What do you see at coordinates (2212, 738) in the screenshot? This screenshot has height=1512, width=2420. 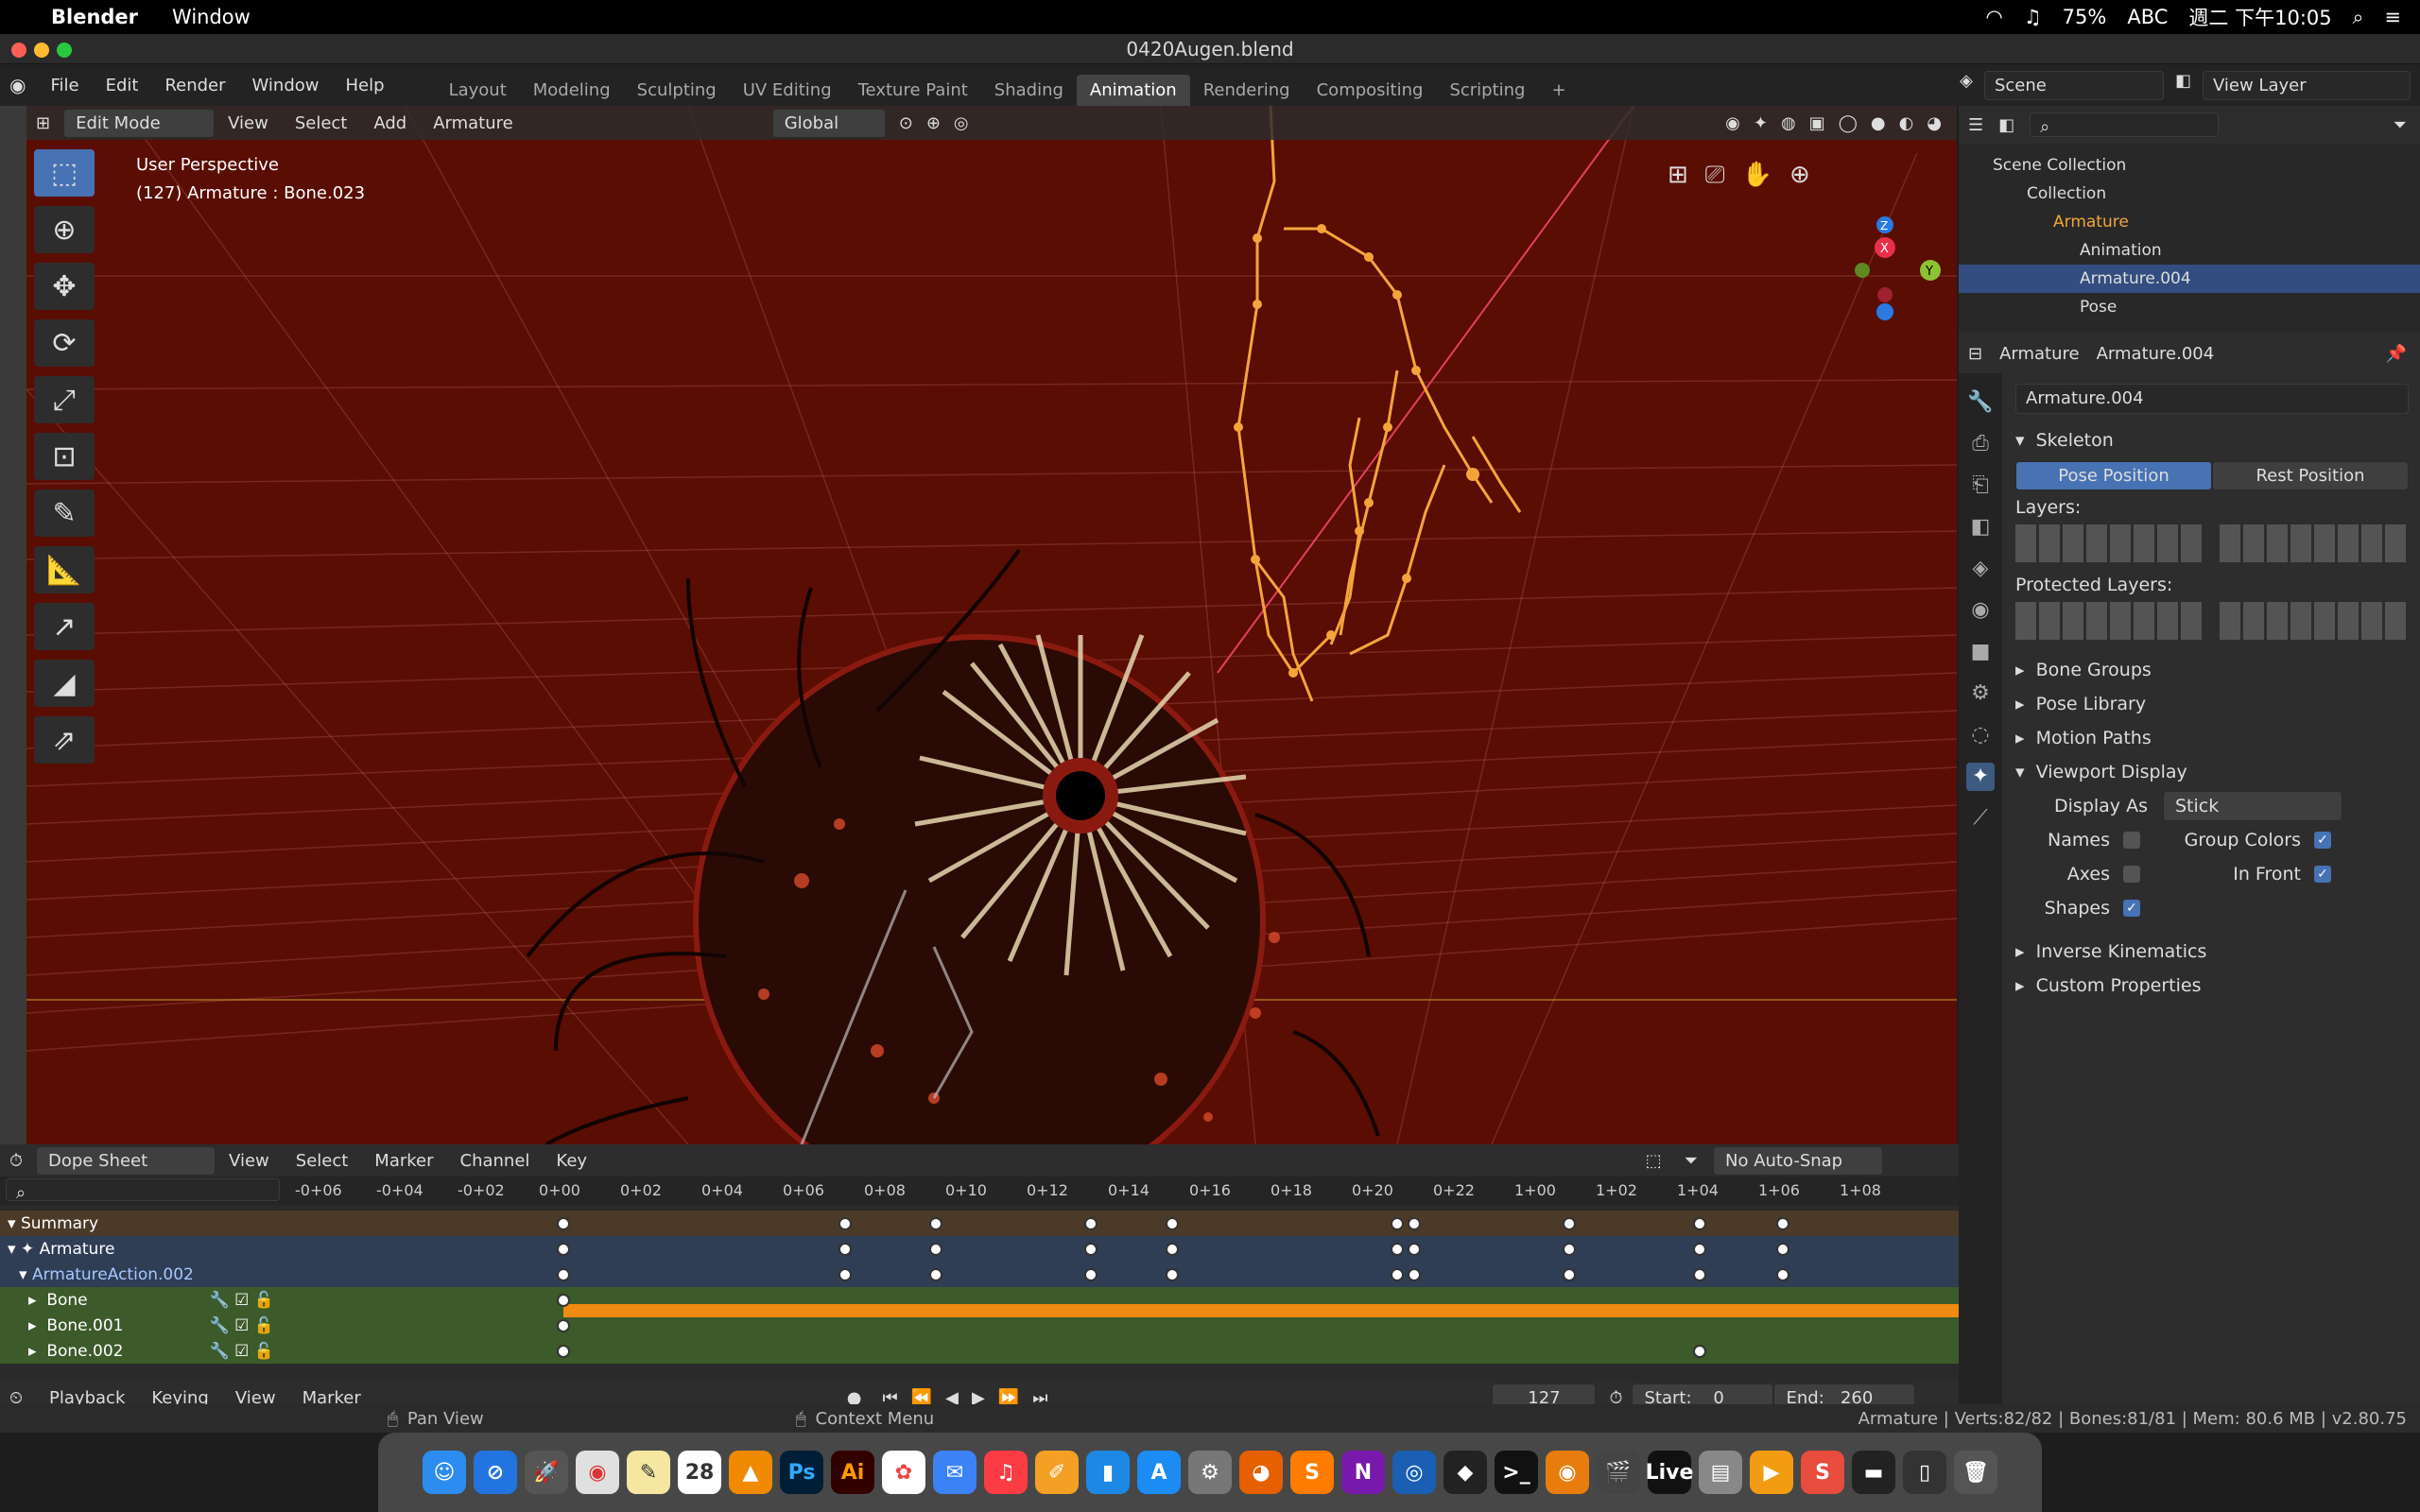 I see `motion-paths-panel: ▸ Motion Paths` at bounding box center [2212, 738].